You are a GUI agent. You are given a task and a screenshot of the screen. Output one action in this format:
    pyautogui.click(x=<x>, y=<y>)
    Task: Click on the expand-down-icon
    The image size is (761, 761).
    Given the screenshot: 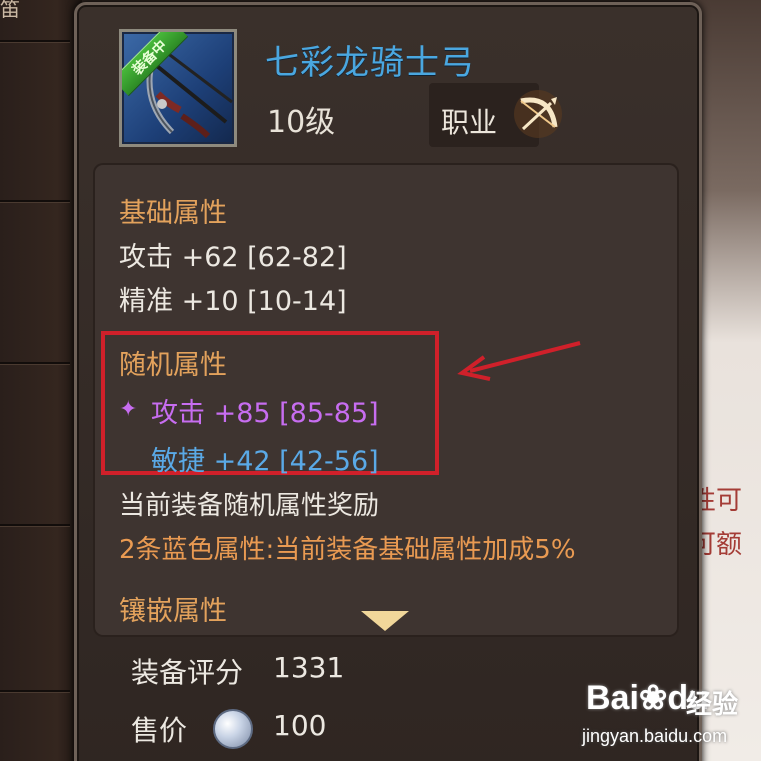 What is the action you would take?
    pyautogui.click(x=385, y=621)
    